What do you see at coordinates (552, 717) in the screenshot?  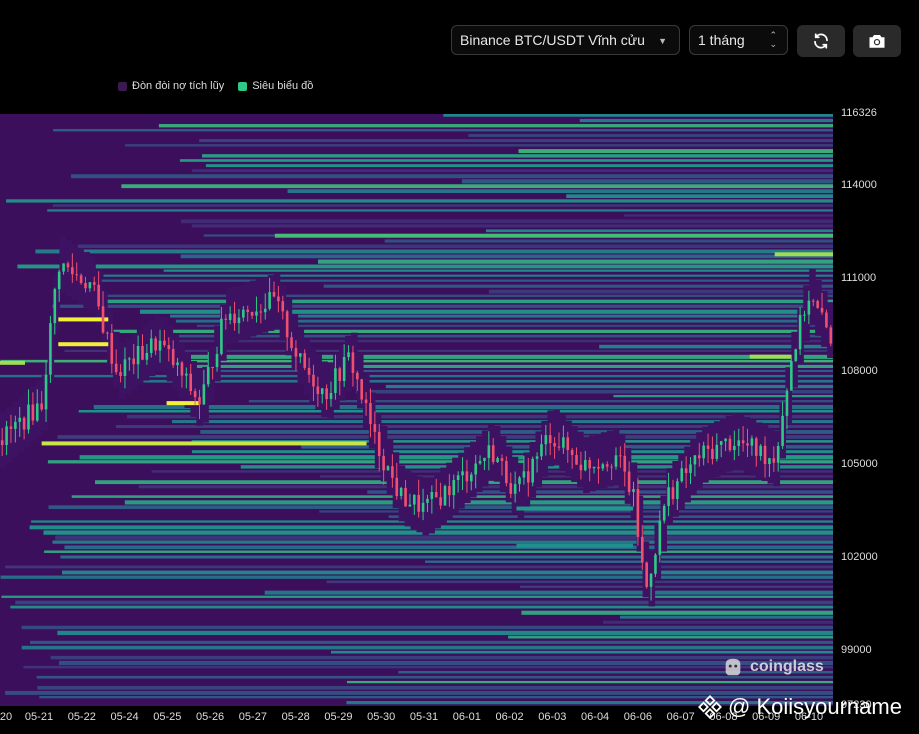 I see `x-tick-label: 06-03` at bounding box center [552, 717].